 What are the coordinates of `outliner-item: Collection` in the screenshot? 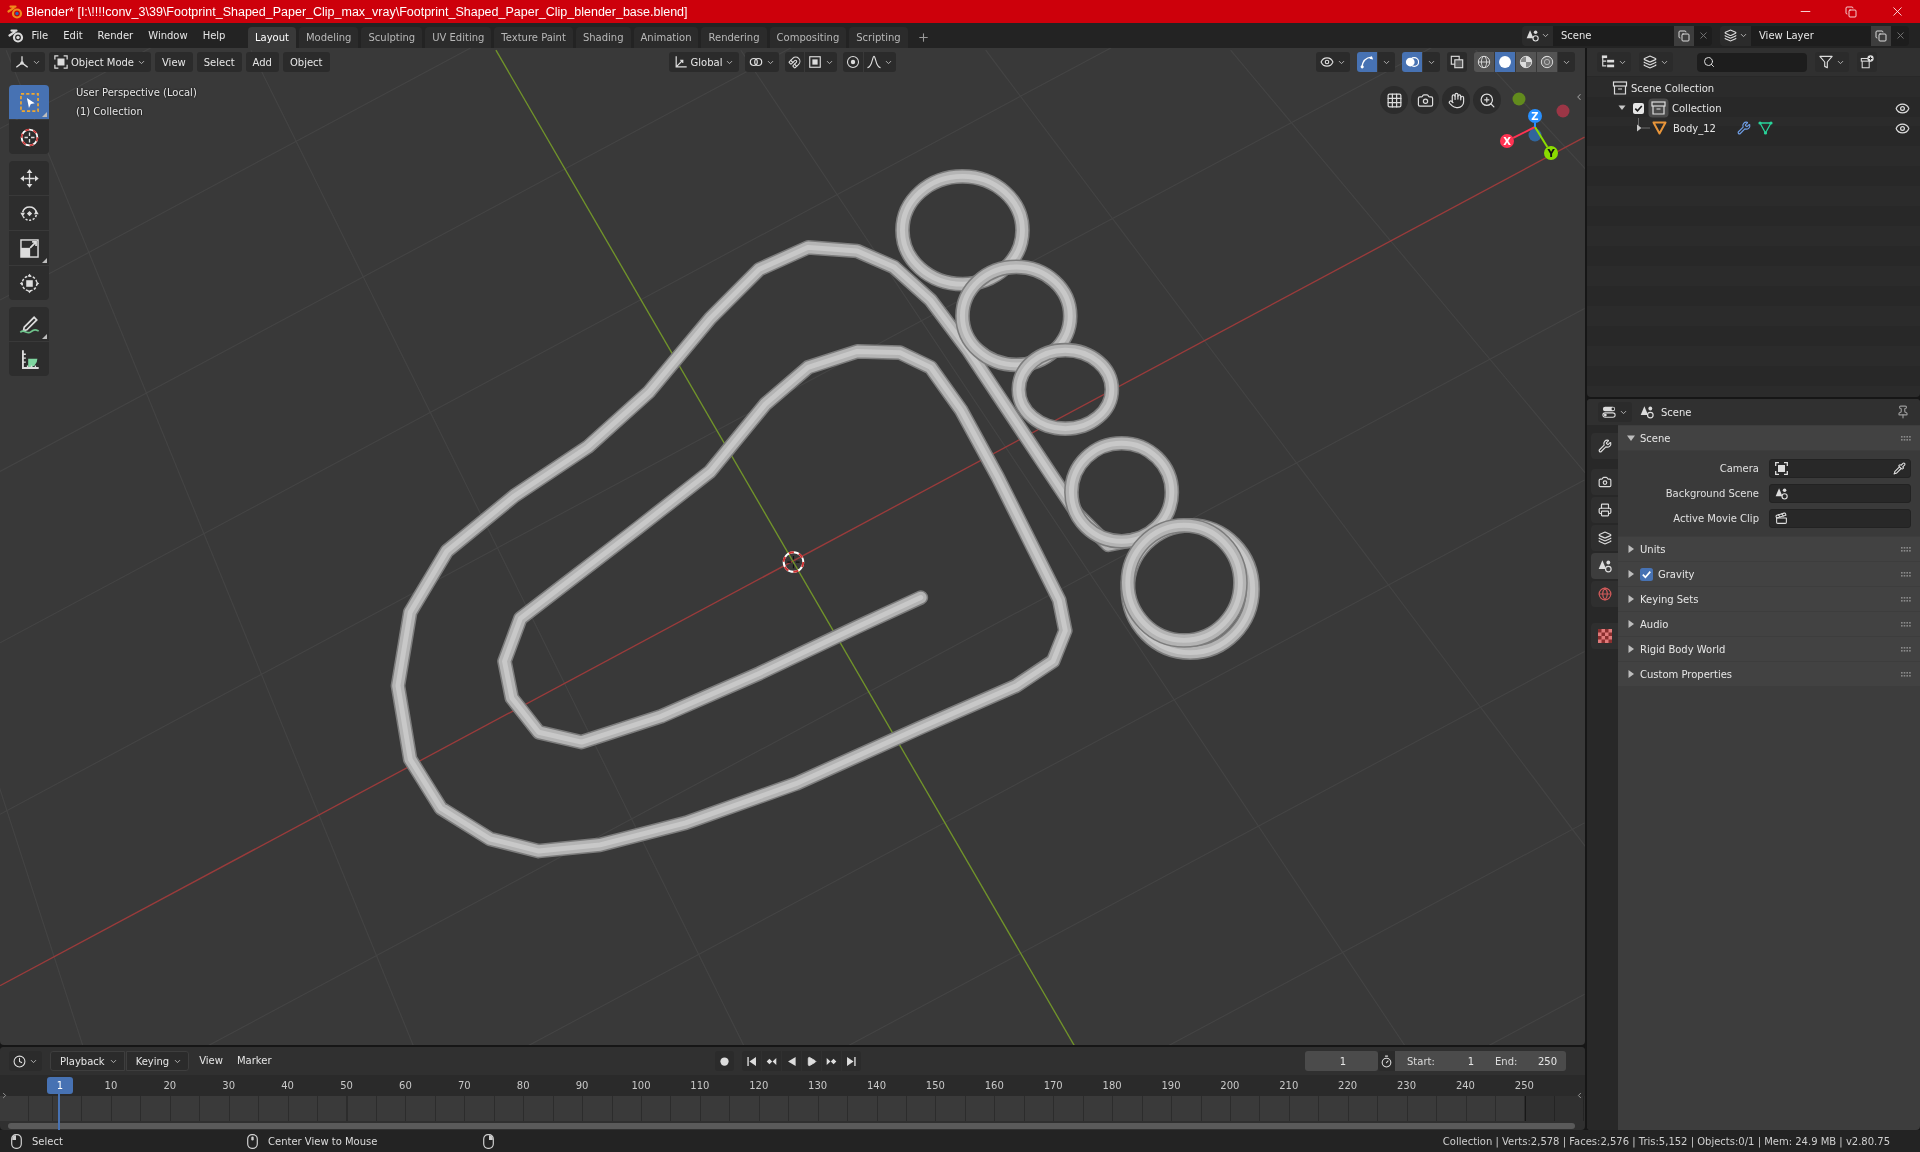 It's located at (1697, 108).